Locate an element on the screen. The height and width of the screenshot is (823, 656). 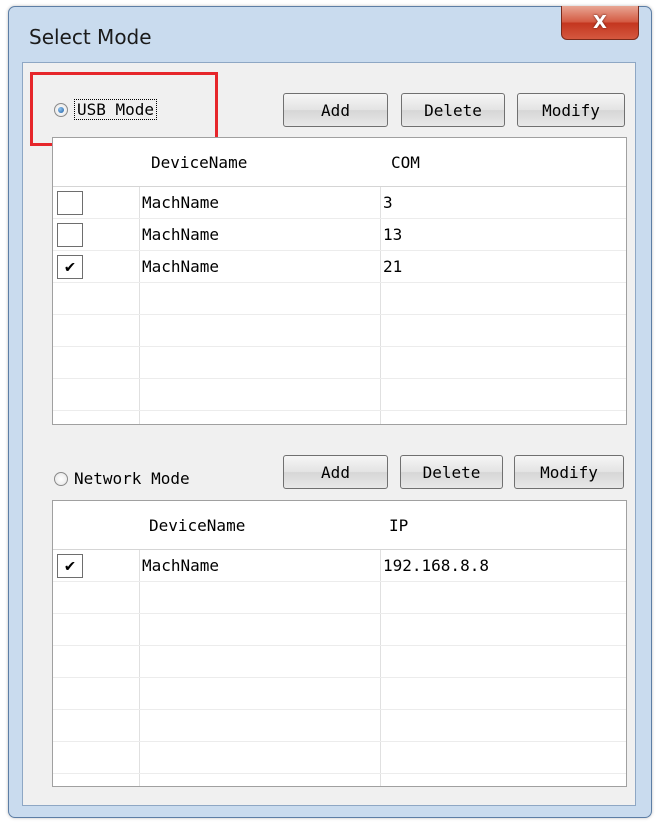
com-cell: 13 is located at coordinates (393, 234).